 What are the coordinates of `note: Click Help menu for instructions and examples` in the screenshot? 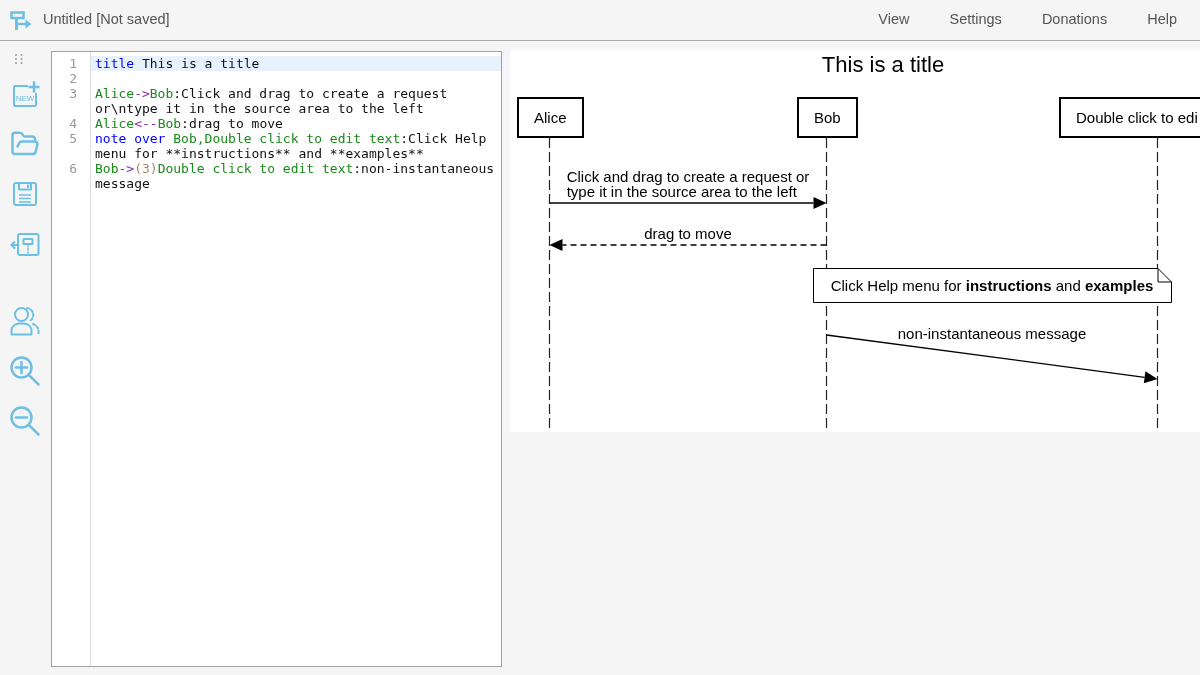 It's located at (992, 285).